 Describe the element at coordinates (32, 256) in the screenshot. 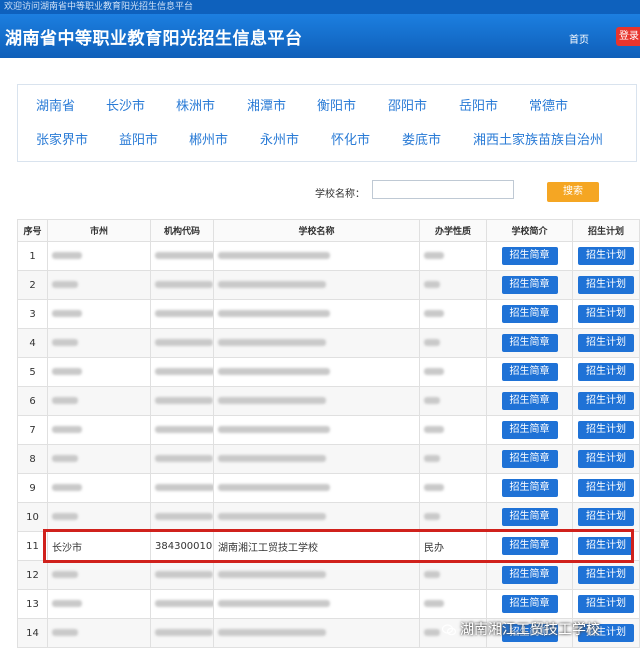

I see `row-seq: 1` at that location.